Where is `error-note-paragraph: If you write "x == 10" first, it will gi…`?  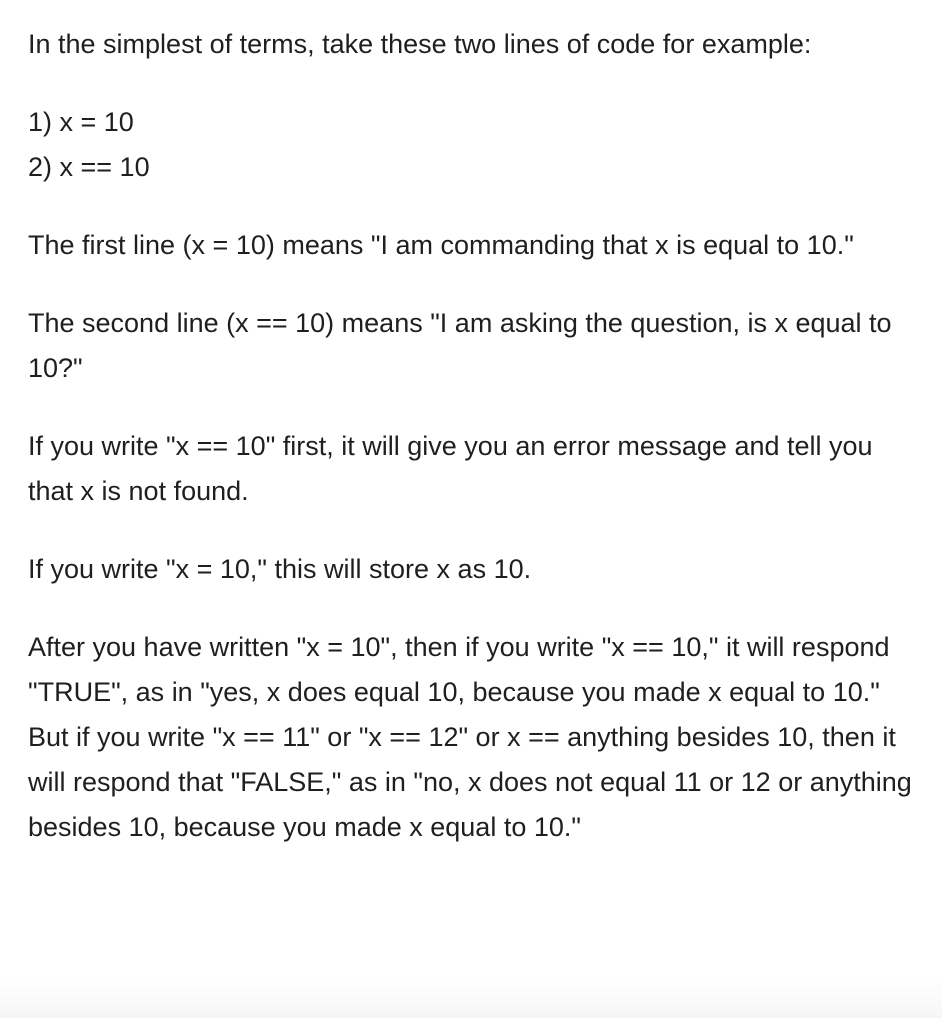 error-note-paragraph: If you write "x == 10" first, it will gi… is located at coordinates (450, 468).